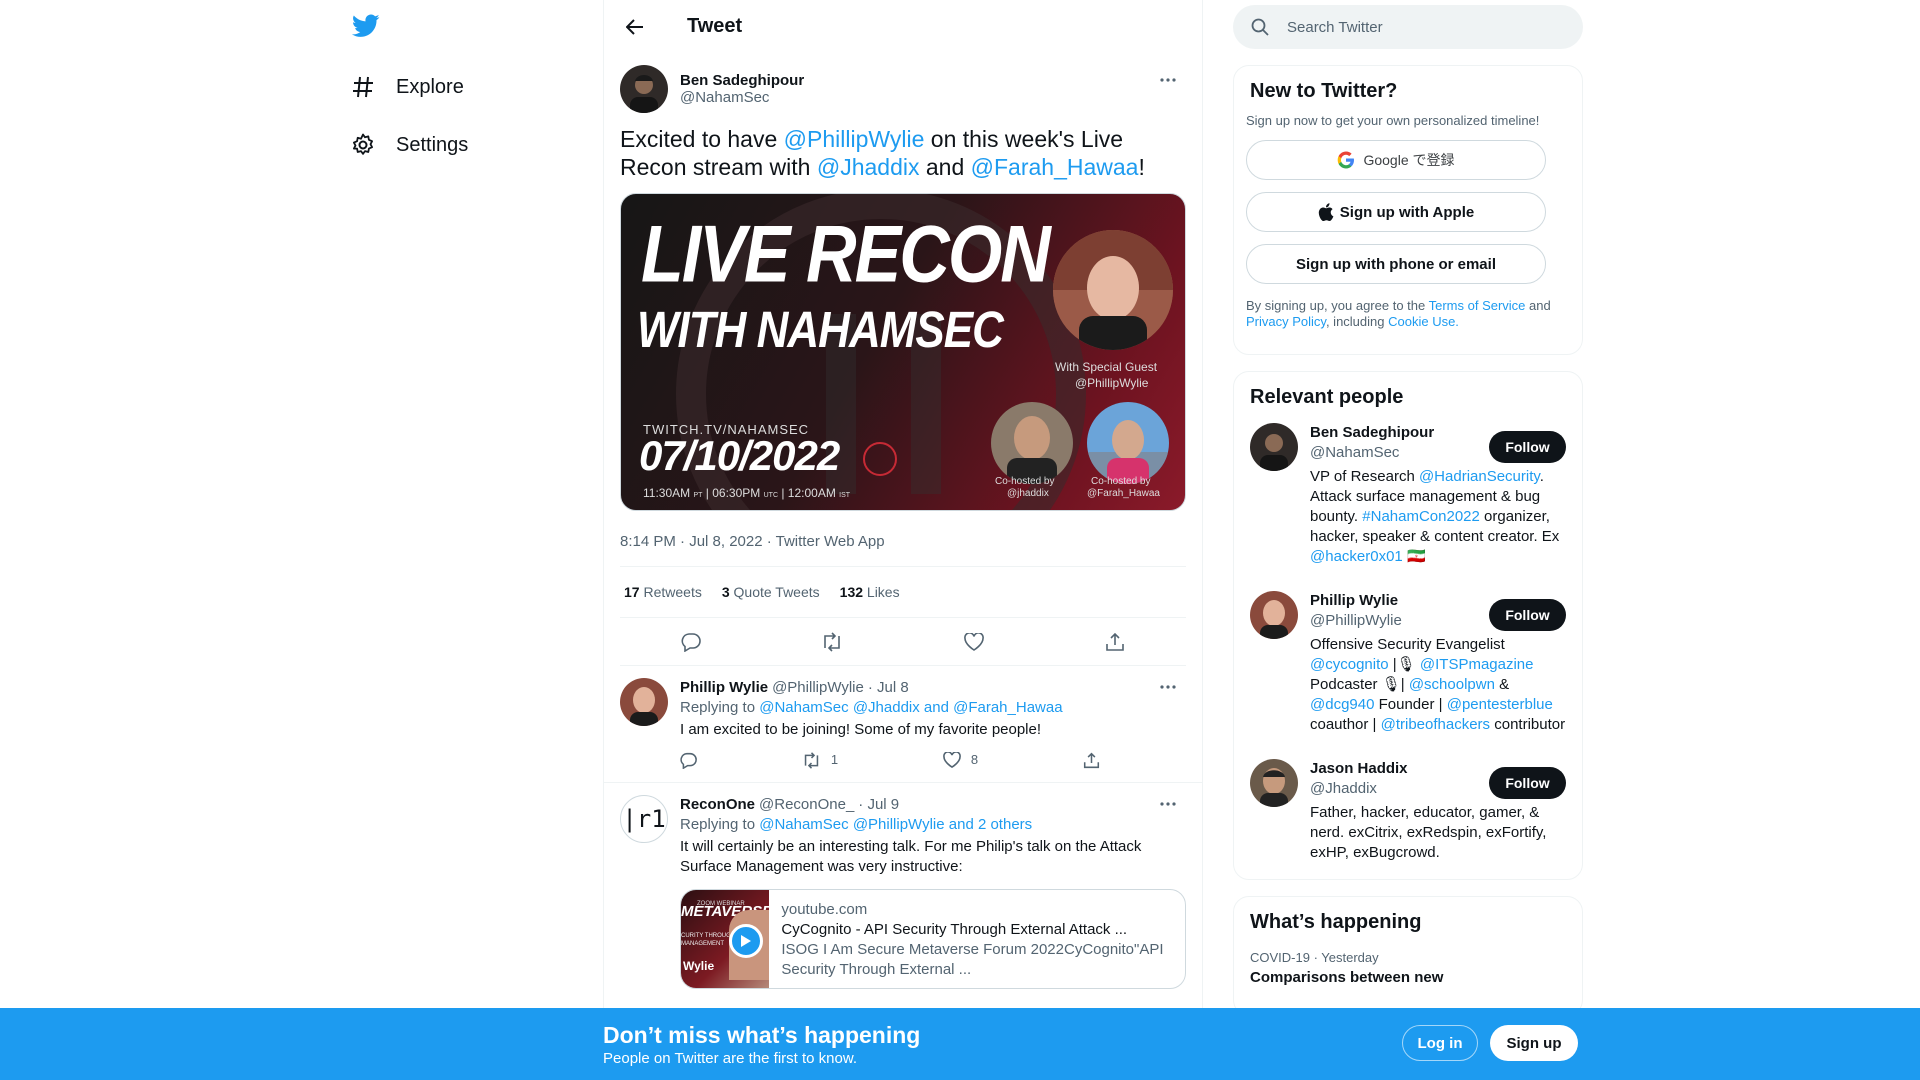 Image resolution: width=1920 pixels, height=1080 pixels. Describe the element at coordinates (1407, 644) in the screenshot. I see `bio-text: Offensive Security Evangelist` at that location.